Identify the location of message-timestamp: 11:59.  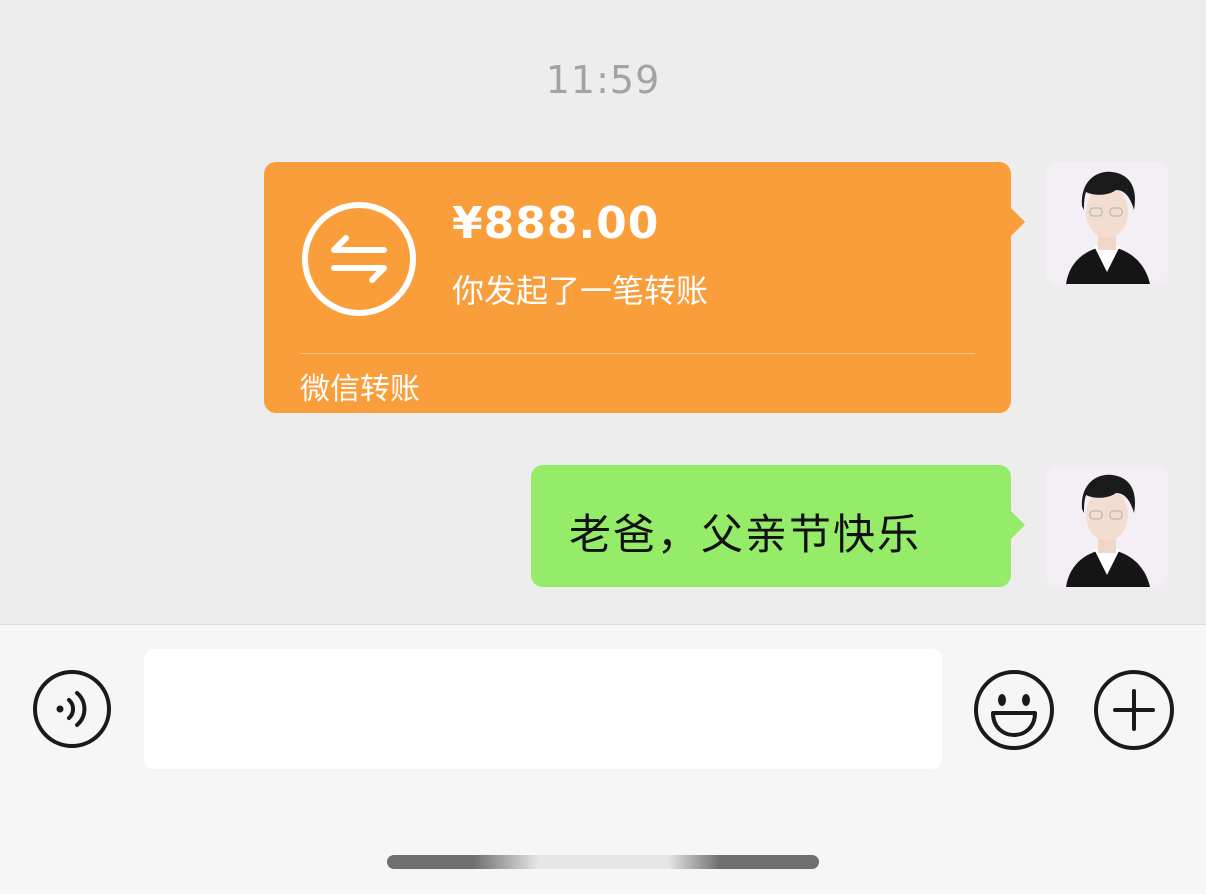
(603, 80).